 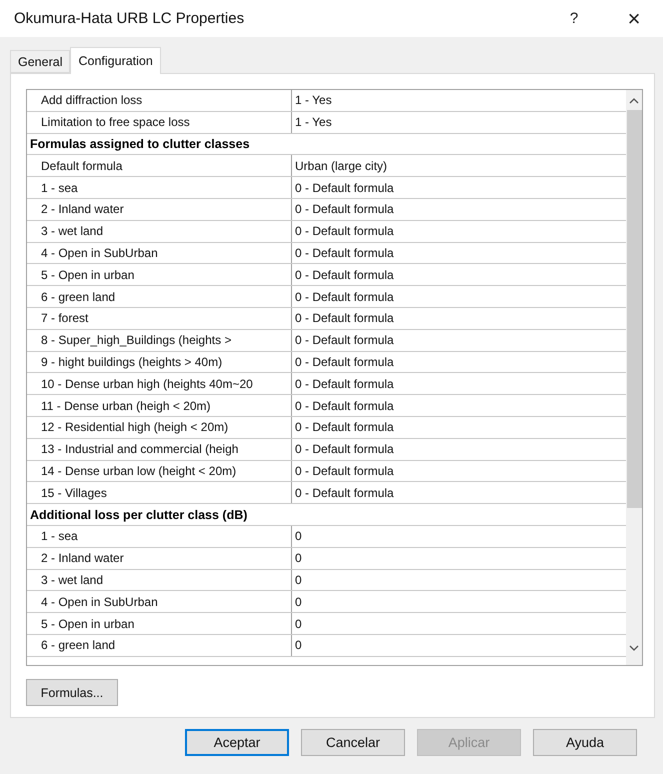 I want to click on help-button: ?, so click(x=574, y=18).